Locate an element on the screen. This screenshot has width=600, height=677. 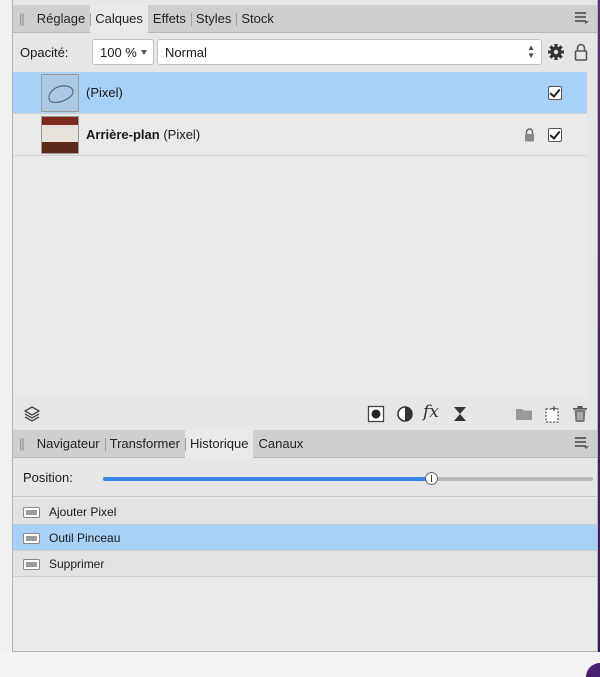
position-row: Position: is located at coordinates (308, 478).